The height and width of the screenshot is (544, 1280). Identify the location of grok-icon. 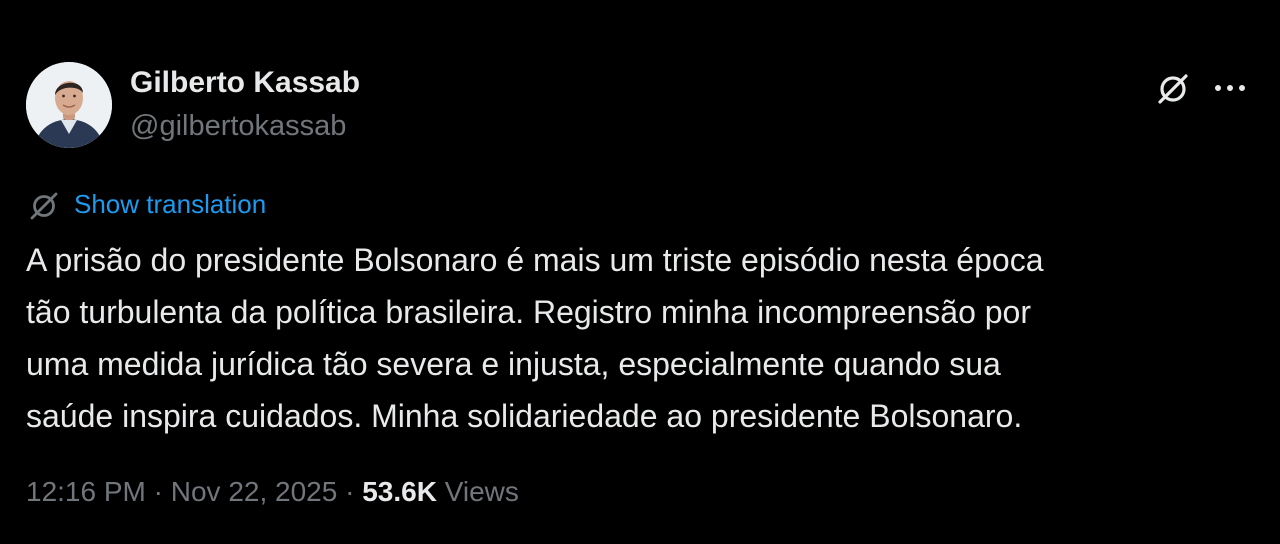
(1173, 88).